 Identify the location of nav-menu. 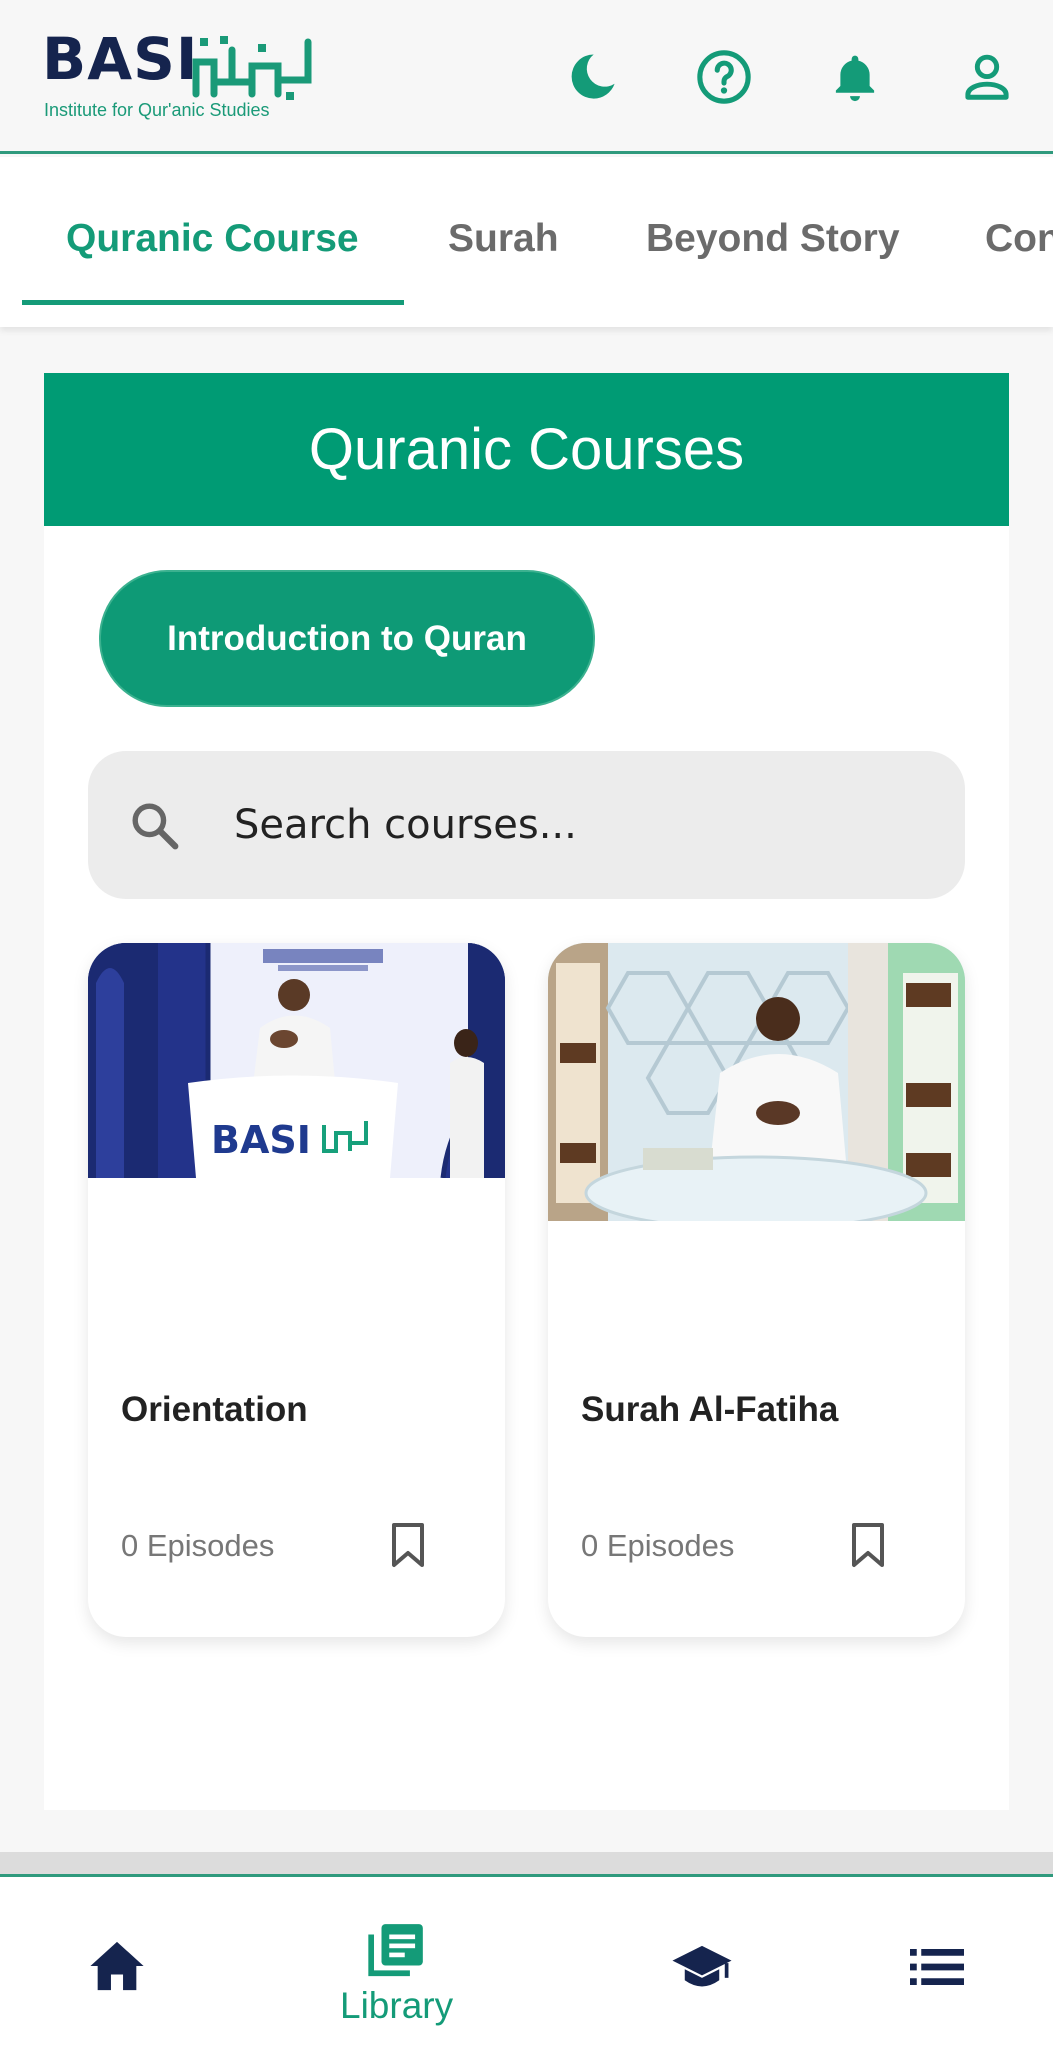
(937, 1967).